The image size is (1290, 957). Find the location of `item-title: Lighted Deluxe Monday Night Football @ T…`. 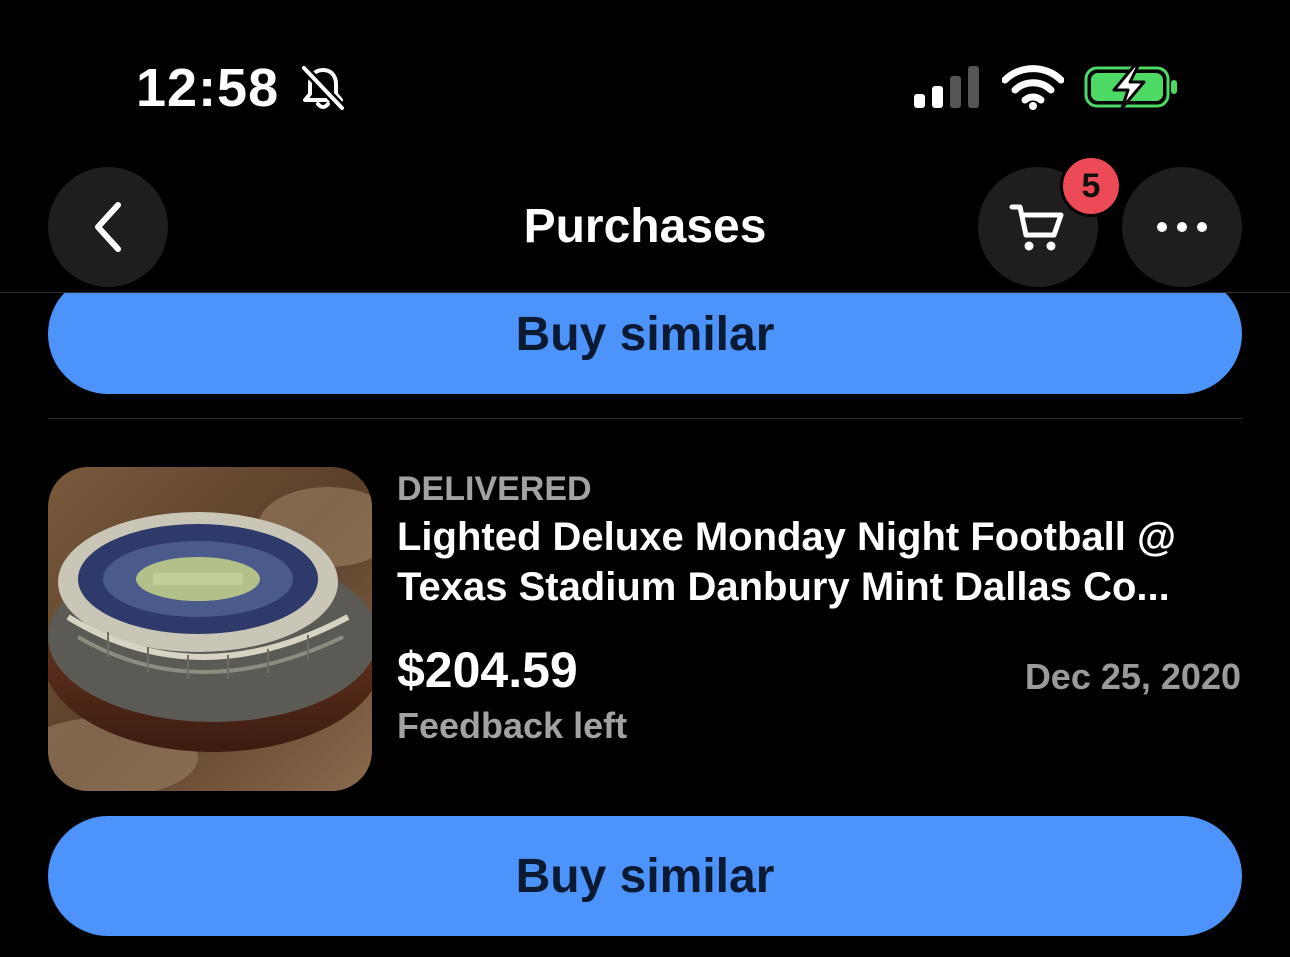

item-title: Lighted Deluxe Monday Night Football @ T… is located at coordinates (822, 562).